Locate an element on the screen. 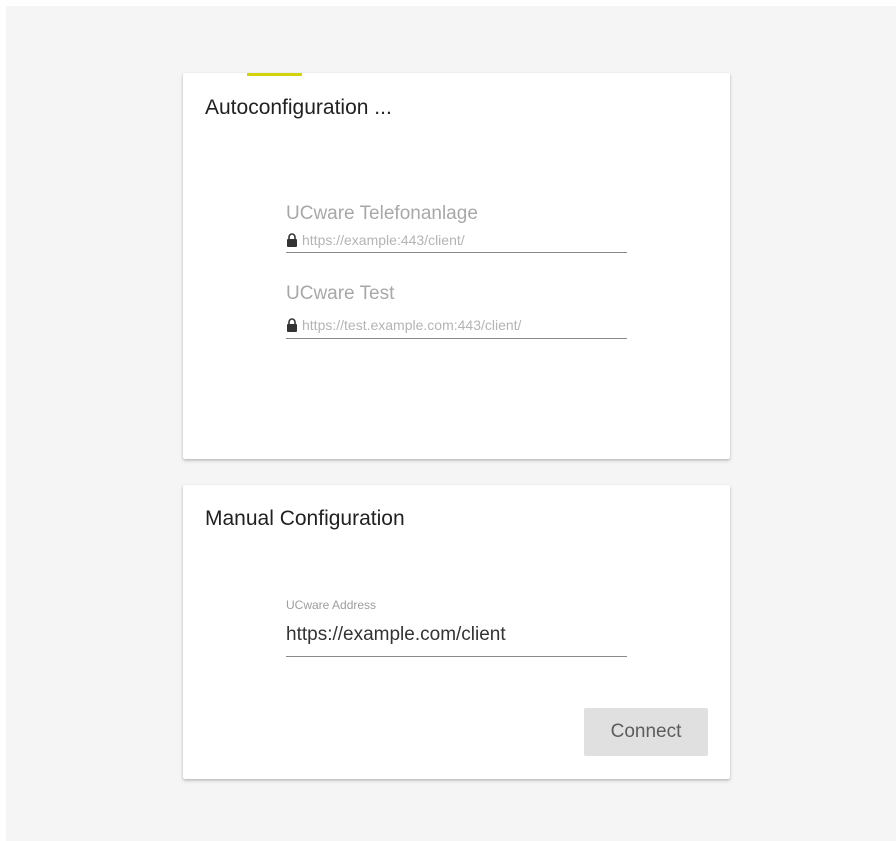 Image resolution: width=896 pixels, height=841 pixels. server-url-row: https://test.example.com:443/client/ is located at coordinates (403, 325).